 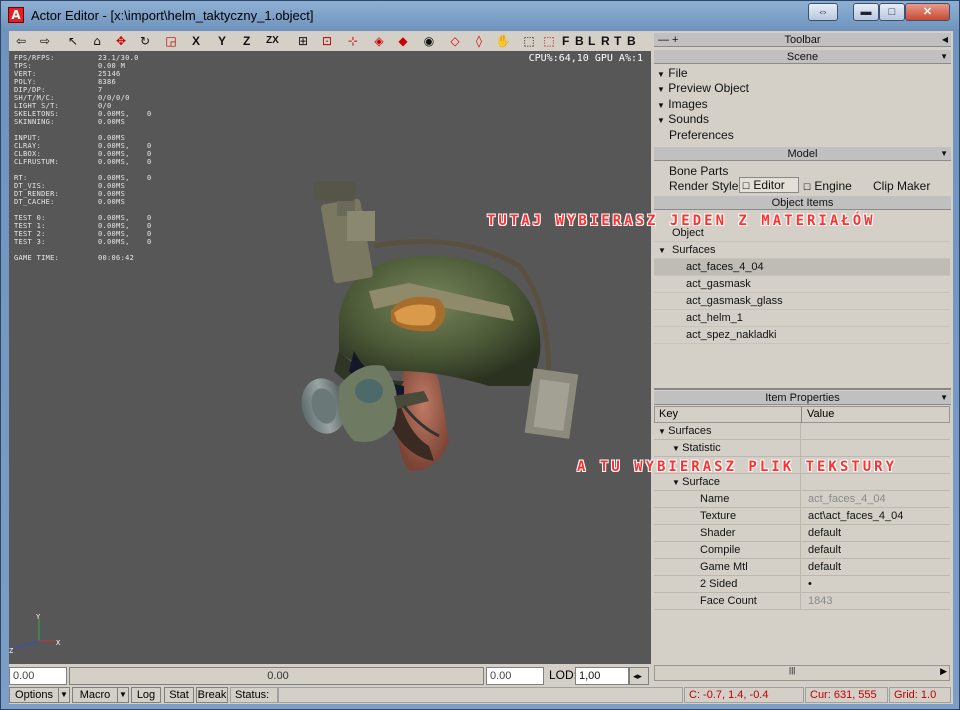 What do you see at coordinates (23, 66) in the screenshot?
I see `stat-cell: TPS:` at bounding box center [23, 66].